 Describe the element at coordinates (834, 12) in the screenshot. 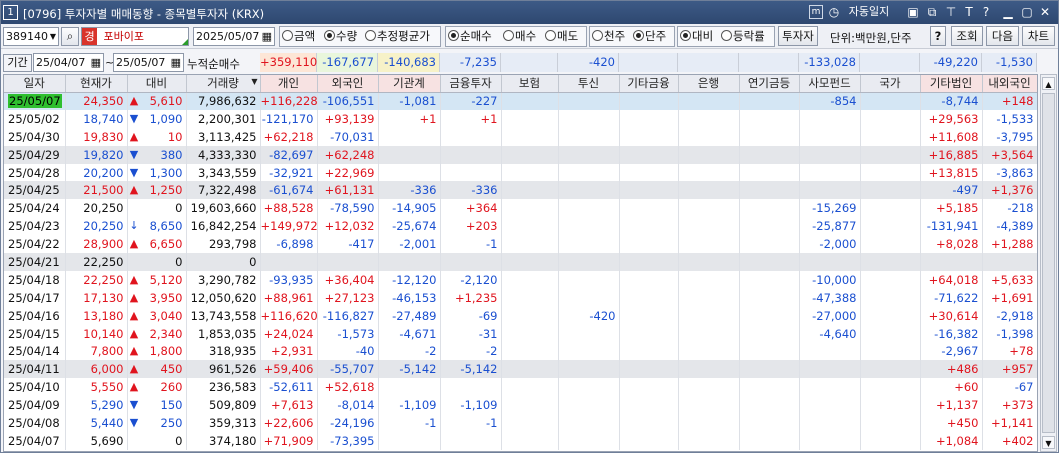

I see `clock-icon: ◷` at that location.